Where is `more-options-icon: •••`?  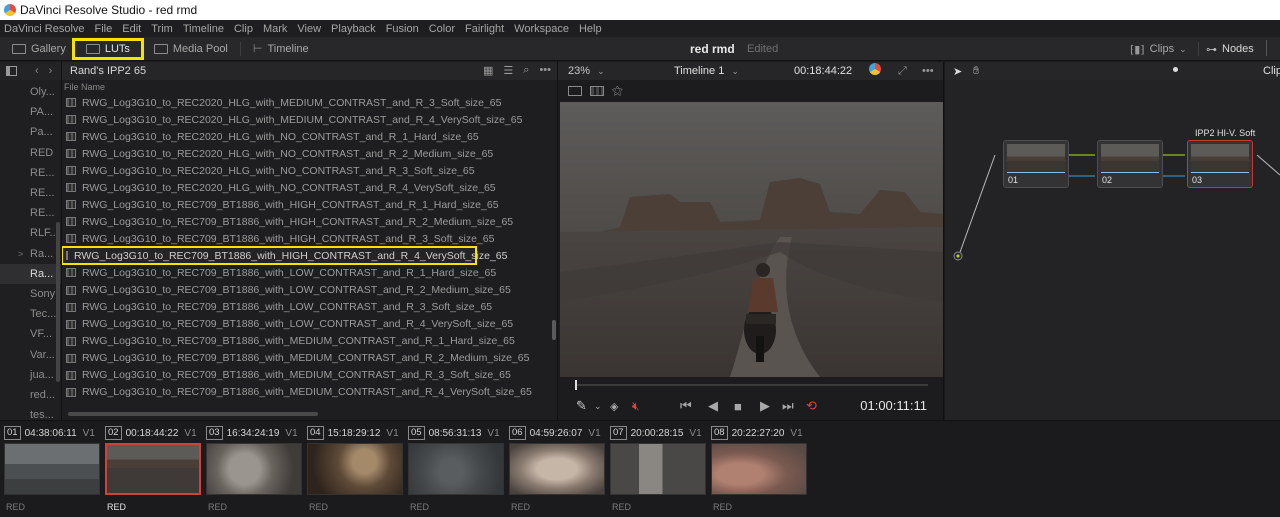
more-options-icon: ••• is located at coordinates (545, 70).